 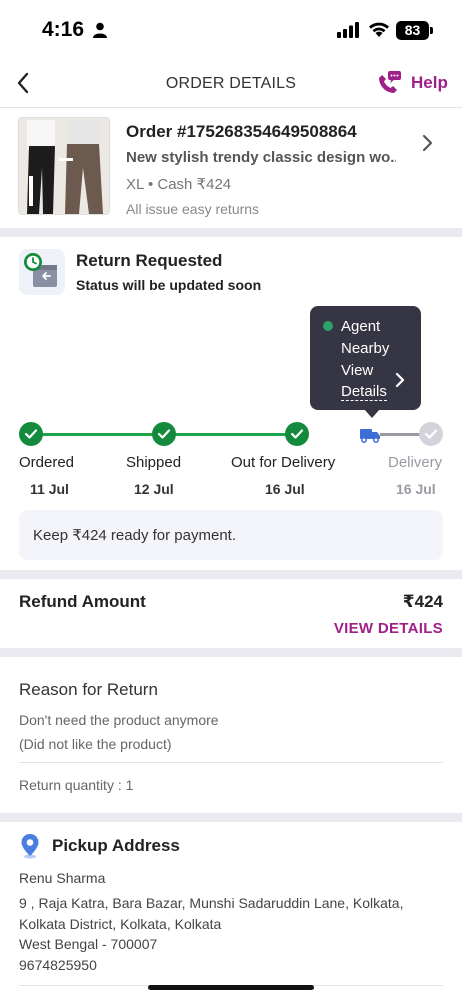 I want to click on view-details-button: VIEW DETAILS, so click(x=388, y=628).